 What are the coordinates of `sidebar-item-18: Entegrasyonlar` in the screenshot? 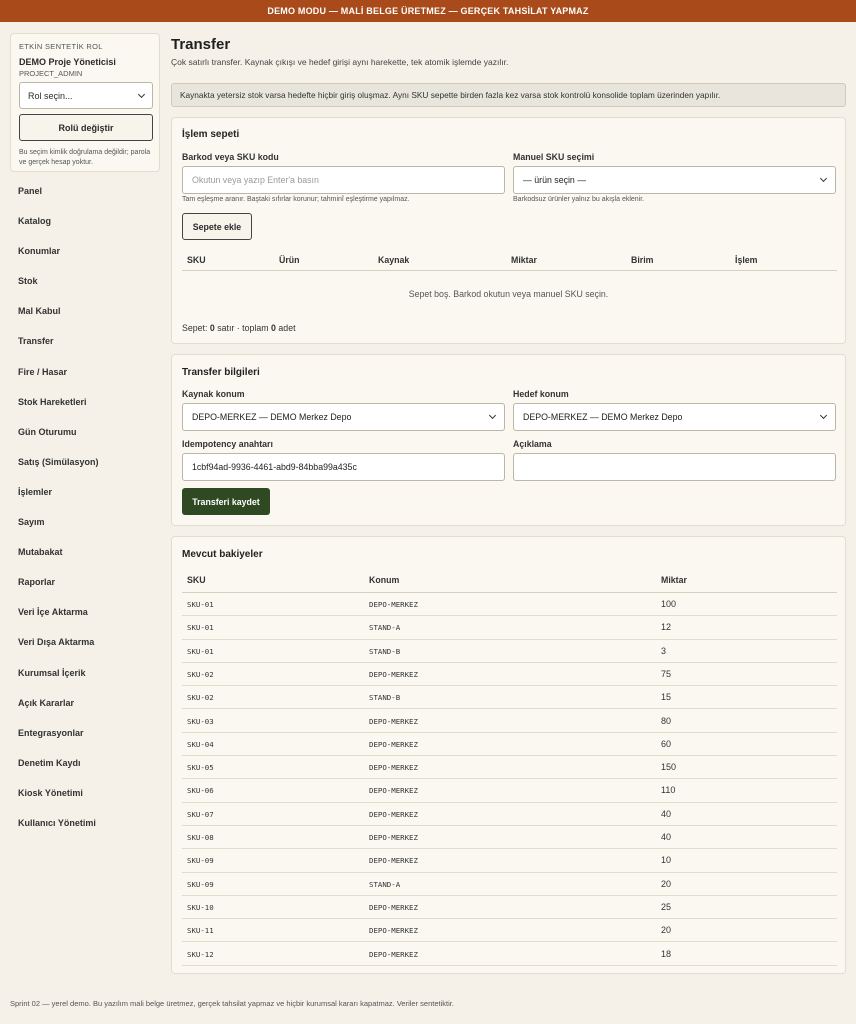 It's located at (58, 743).